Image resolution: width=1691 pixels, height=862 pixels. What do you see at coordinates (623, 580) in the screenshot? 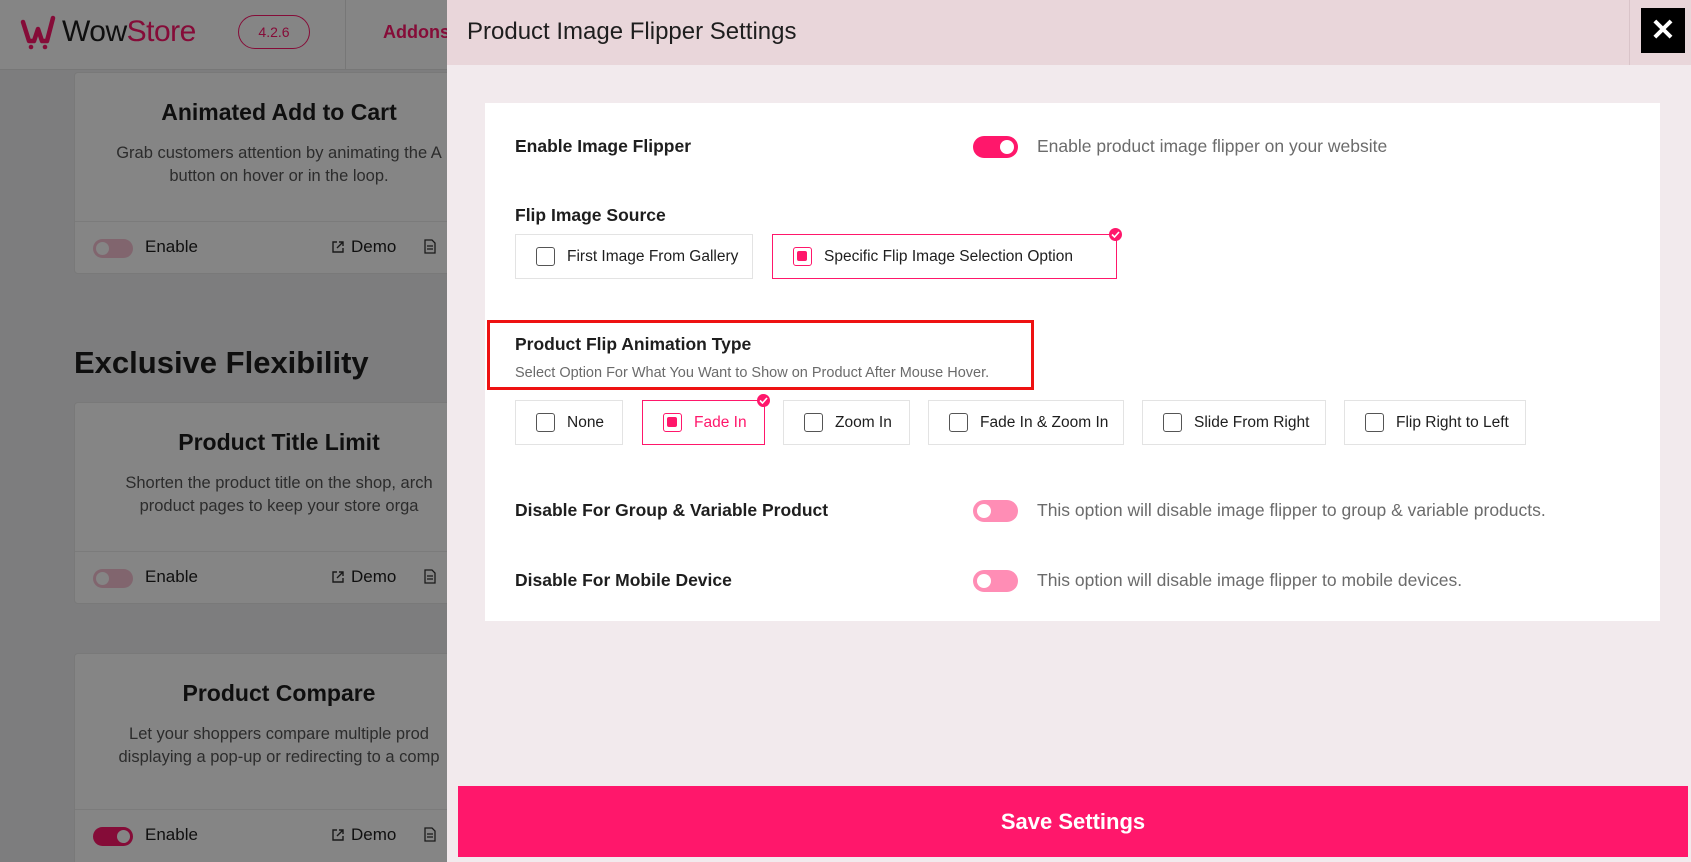
I see `disable-mobile-label: Disable For Mobile Device` at bounding box center [623, 580].